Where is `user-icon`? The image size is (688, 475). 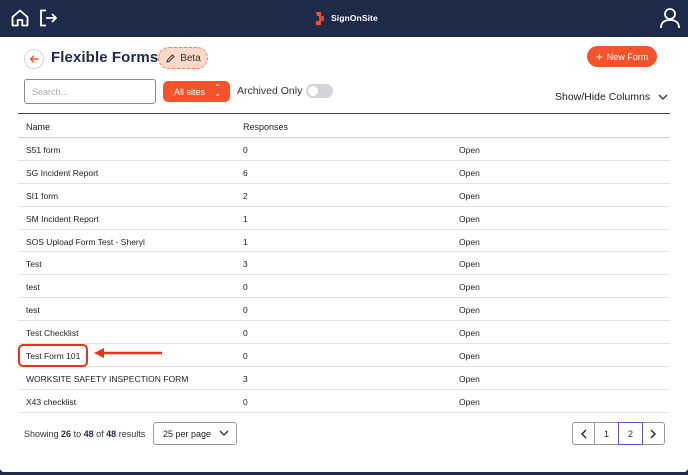 user-icon is located at coordinates (670, 18).